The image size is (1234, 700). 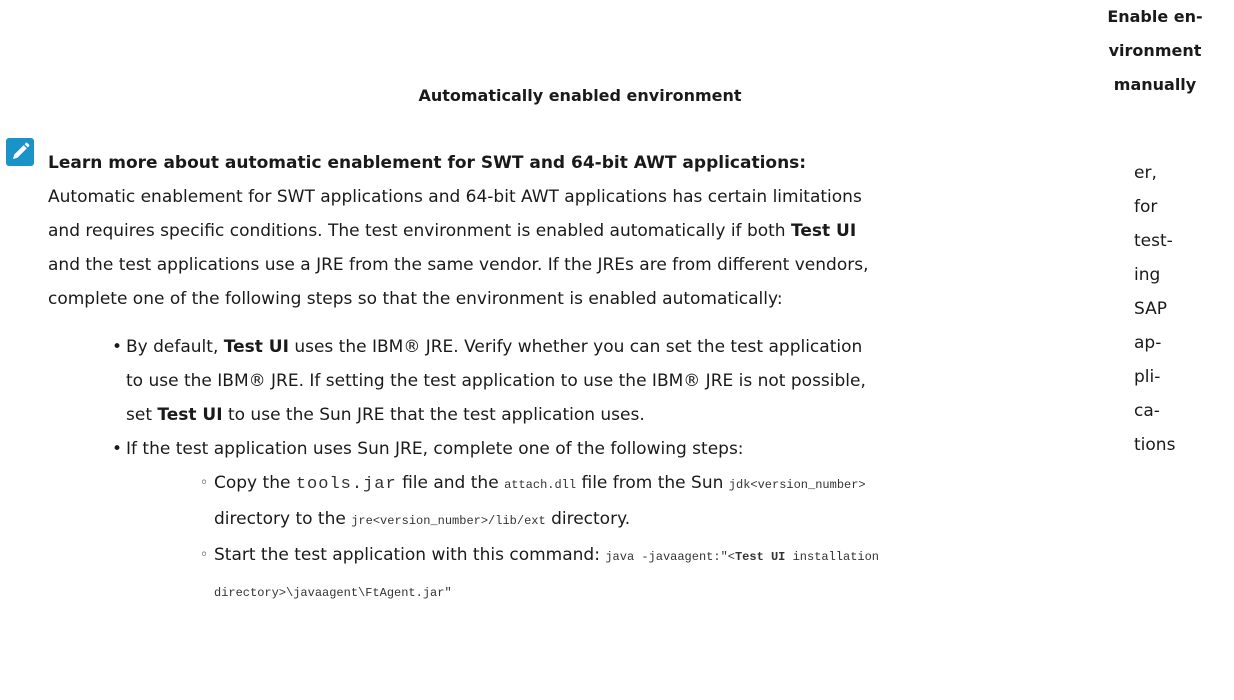 What do you see at coordinates (1155, 84) in the screenshot?
I see `header-line: manually` at bounding box center [1155, 84].